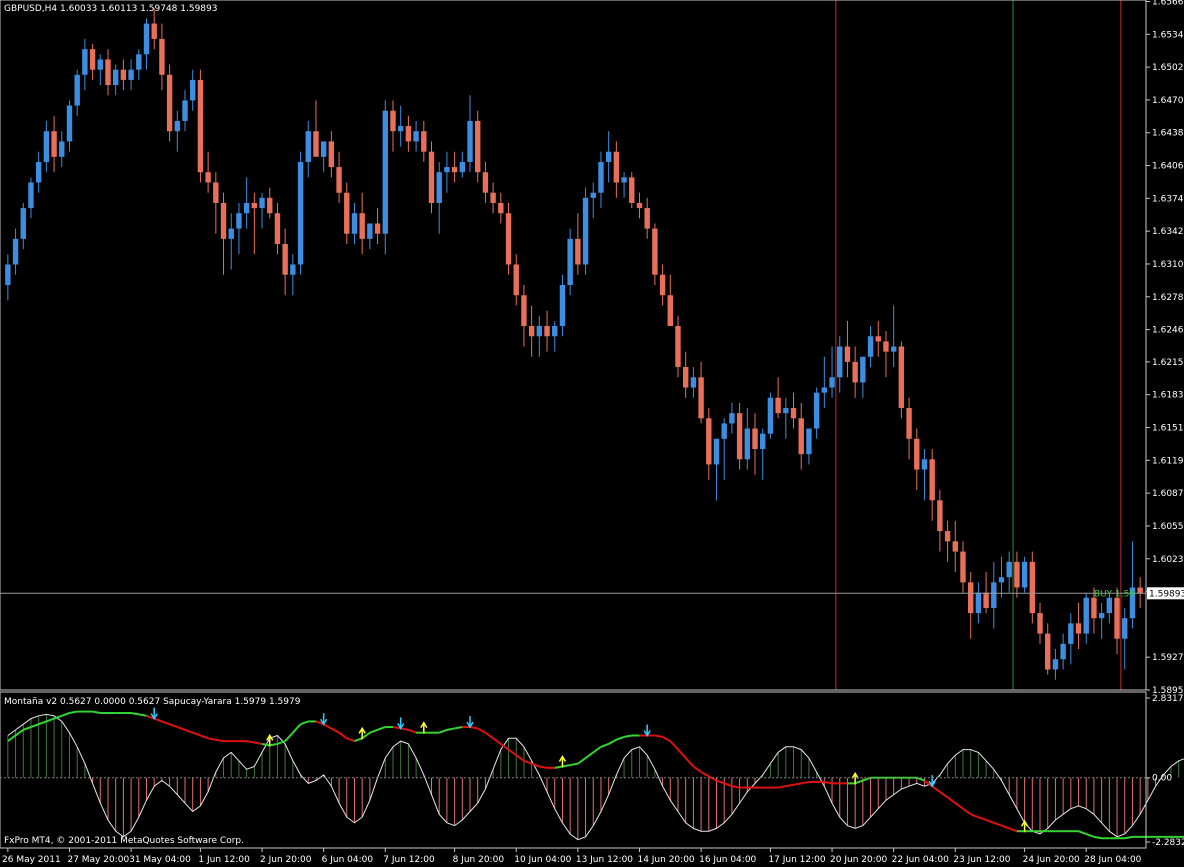  I want to click on ind-tick-label: -2.2832, so click(1168, 843).